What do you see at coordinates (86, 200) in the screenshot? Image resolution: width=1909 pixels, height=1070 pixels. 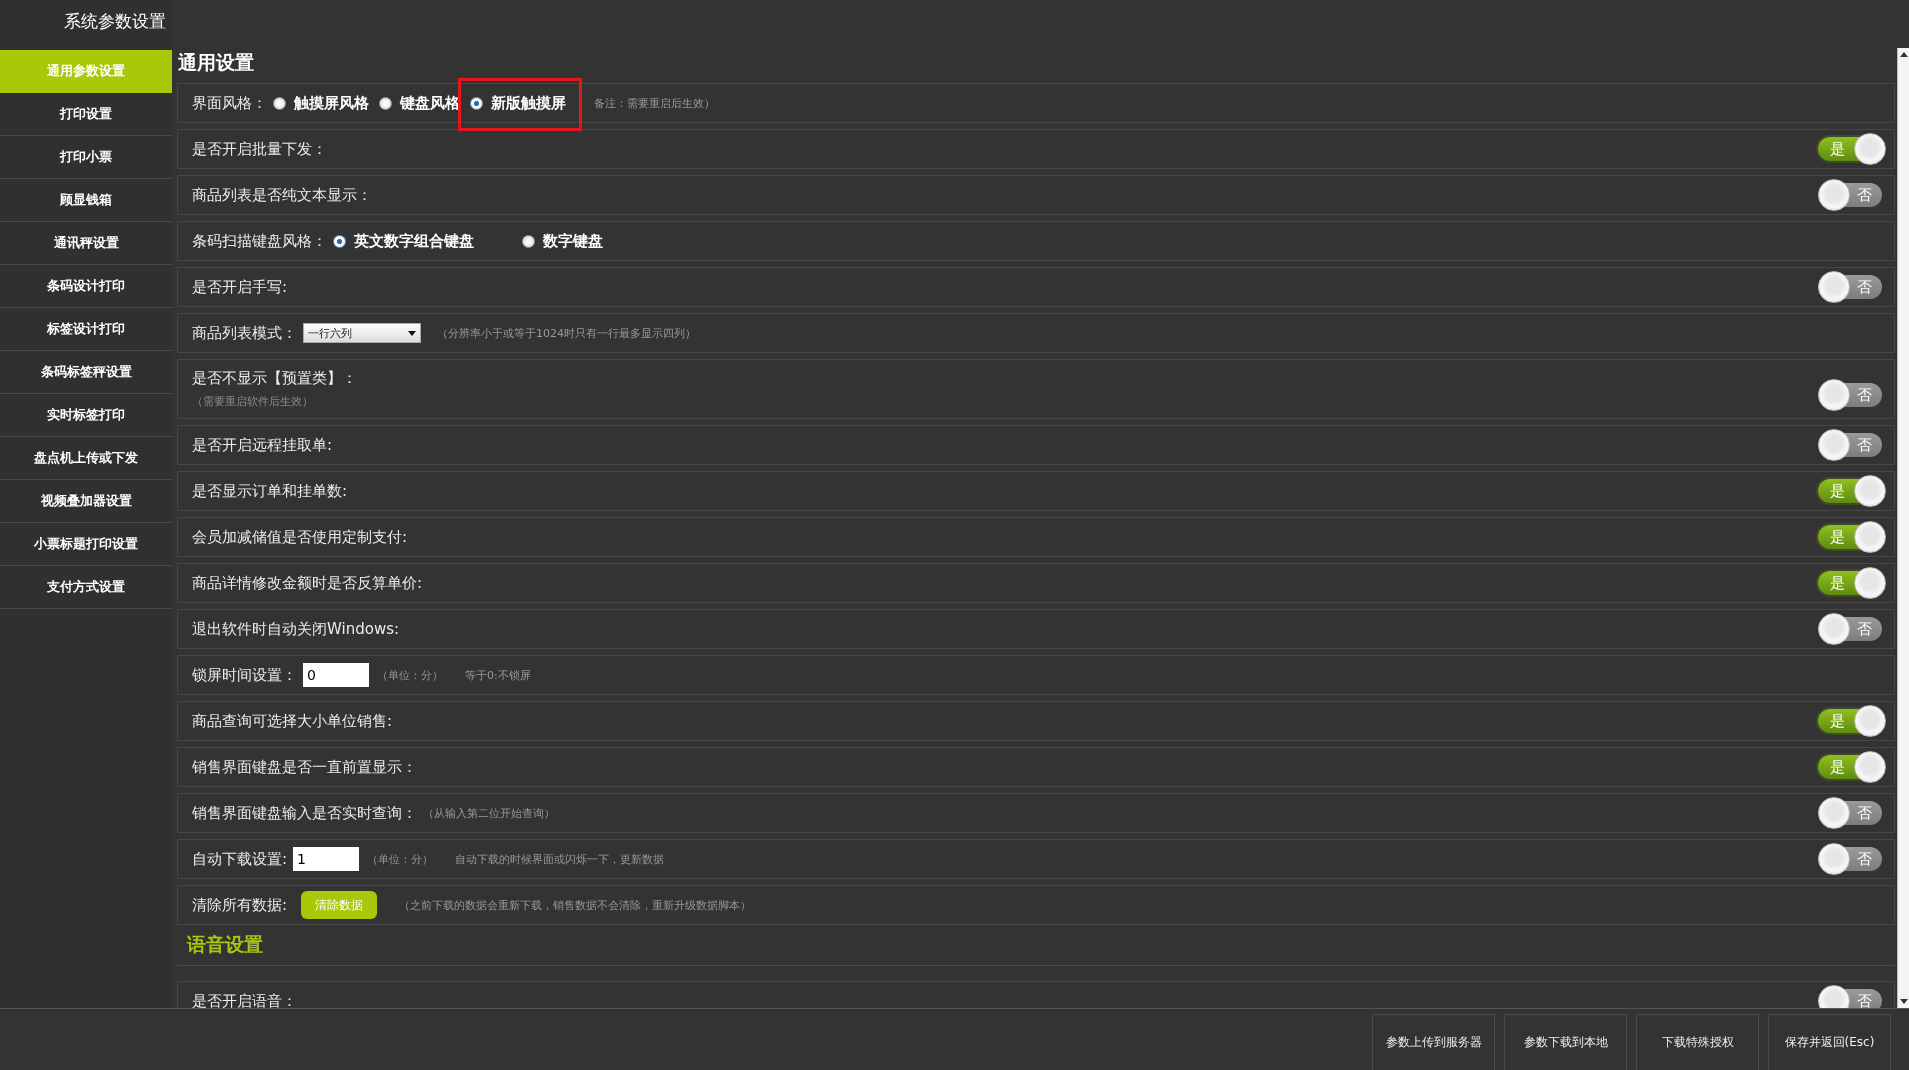 I see `sidebar-item: 顾显钱箱` at bounding box center [86, 200].